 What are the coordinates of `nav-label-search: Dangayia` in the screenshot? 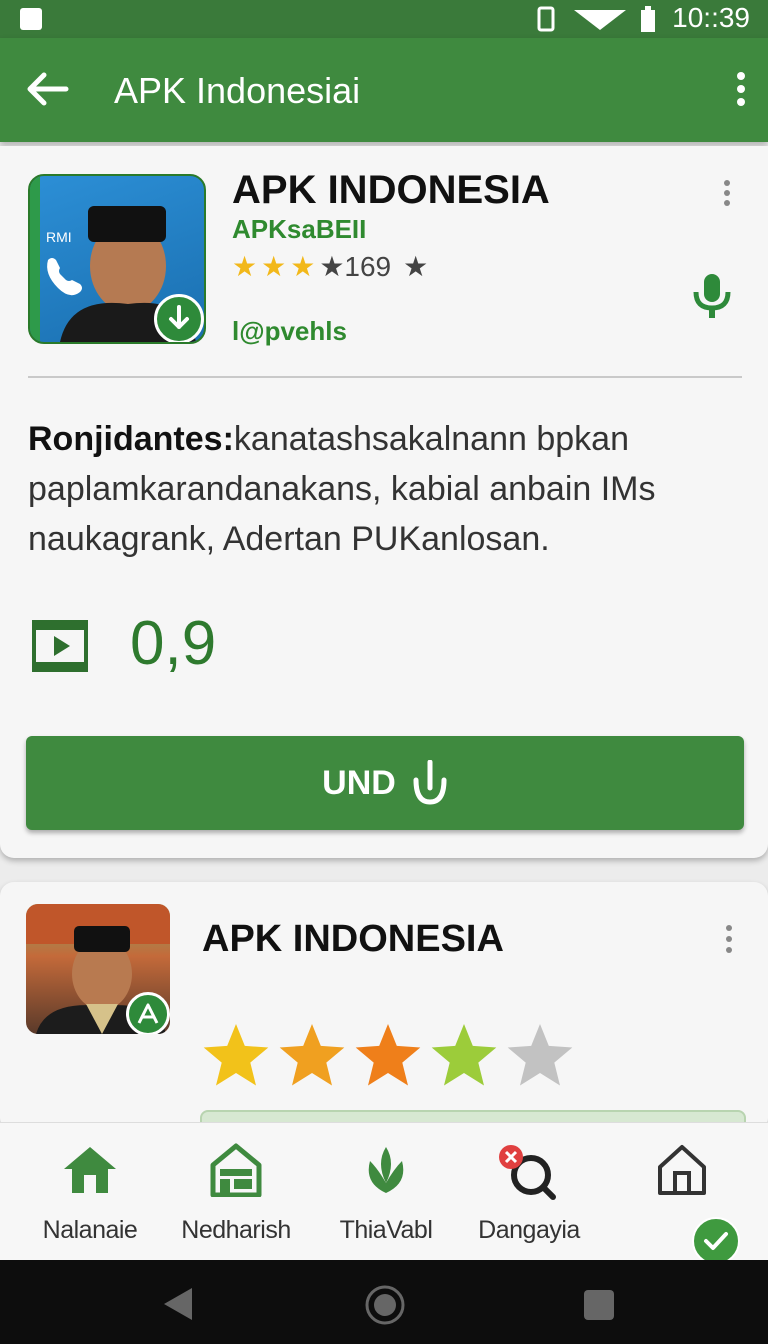 It's located at (529, 1230).